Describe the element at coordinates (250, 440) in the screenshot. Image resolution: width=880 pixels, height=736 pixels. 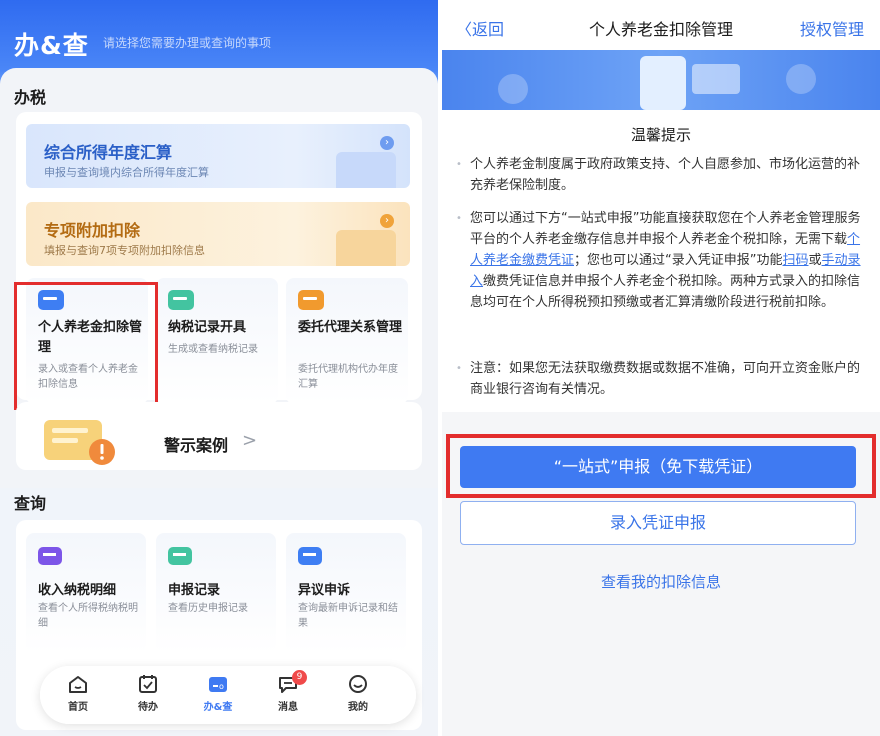
I see `chevron-right-icon: >` at that location.